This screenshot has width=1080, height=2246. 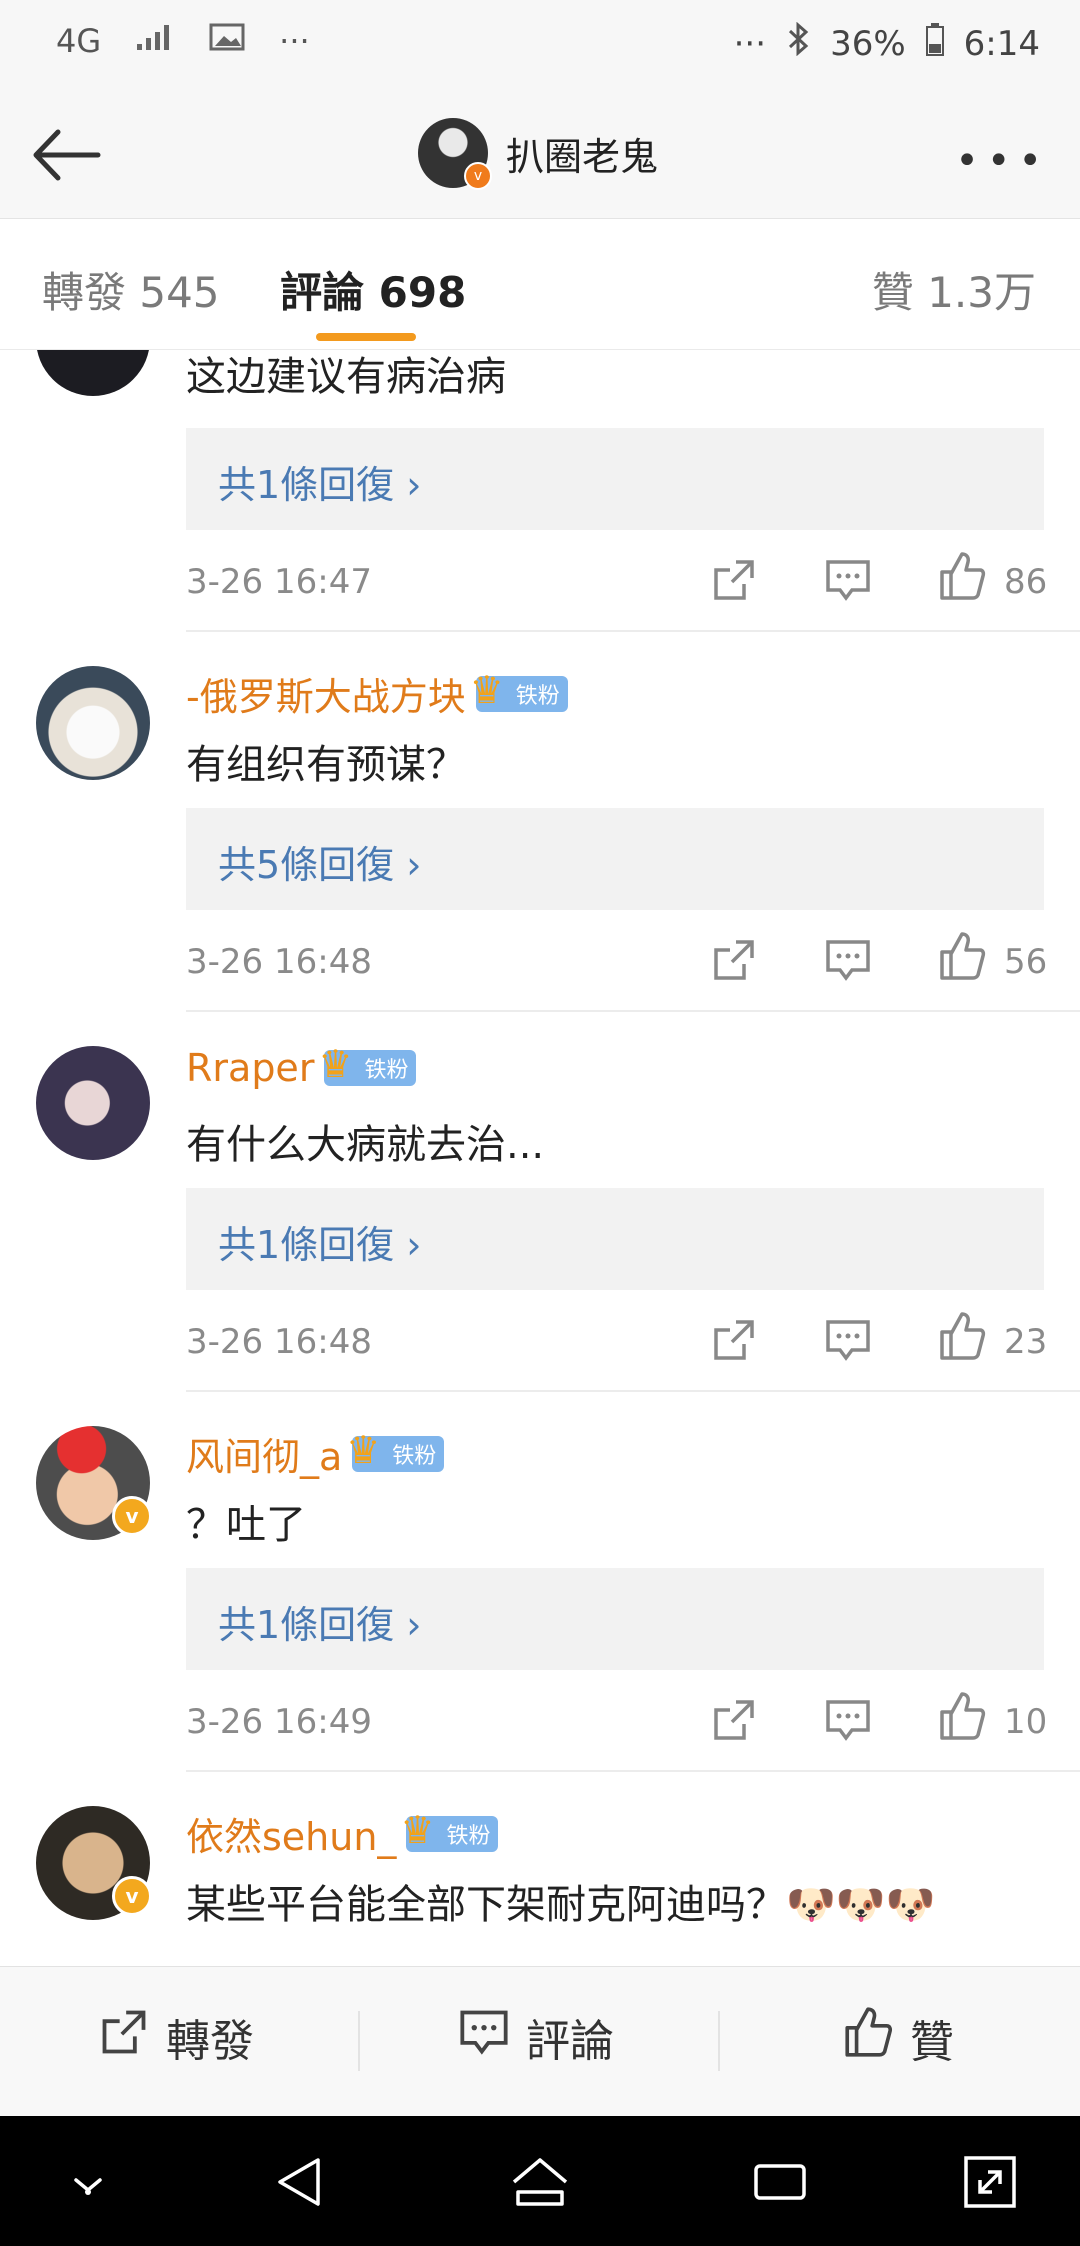 I want to click on post-author: v 扒圈老鬼, so click(x=538, y=154).